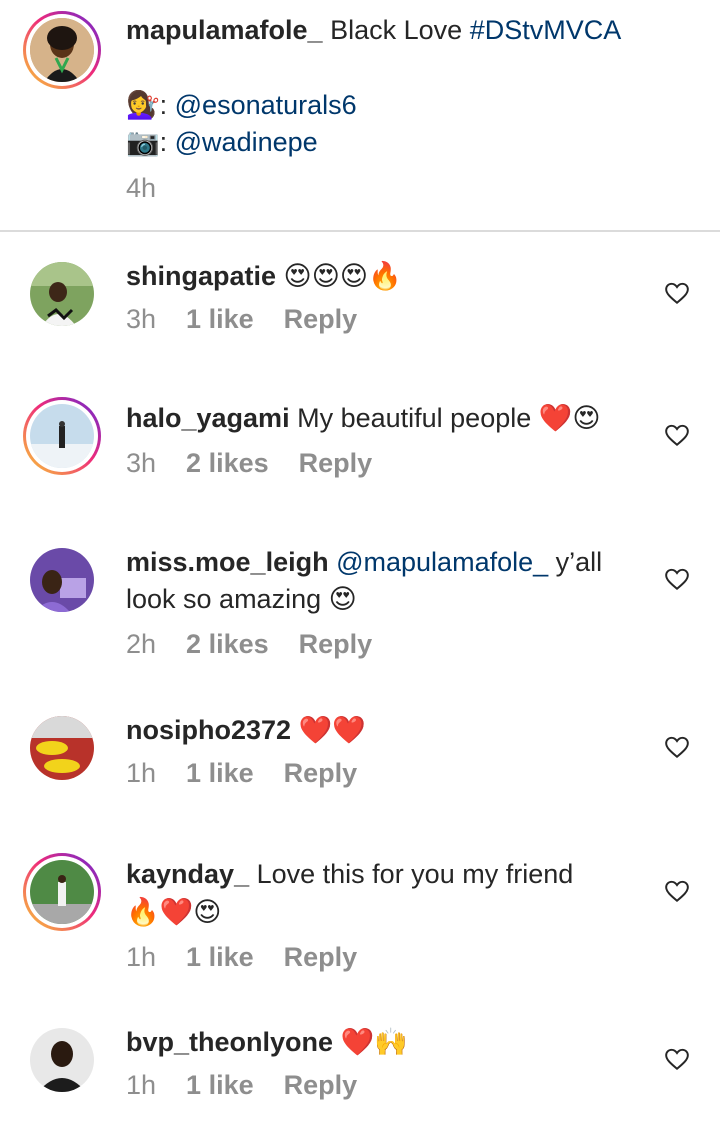 Image resolution: width=720 pixels, height=1140 pixels. What do you see at coordinates (143, 142) in the screenshot?
I see `camera-icon: 📷` at bounding box center [143, 142].